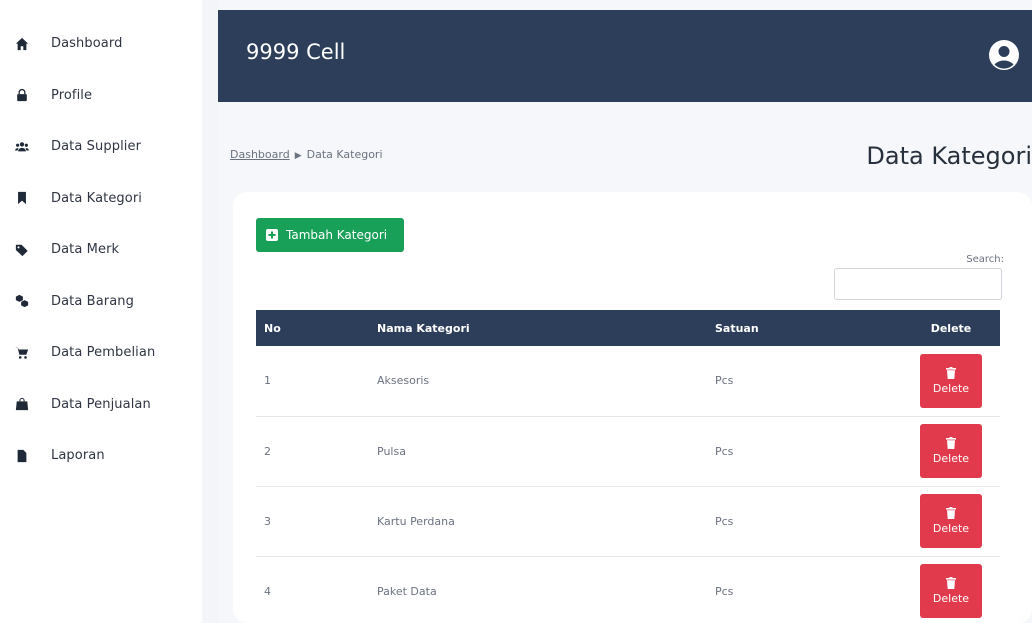 The image size is (1032, 623). I want to click on sidebar-item-data-kategori: Data Kategori, so click(101, 199).